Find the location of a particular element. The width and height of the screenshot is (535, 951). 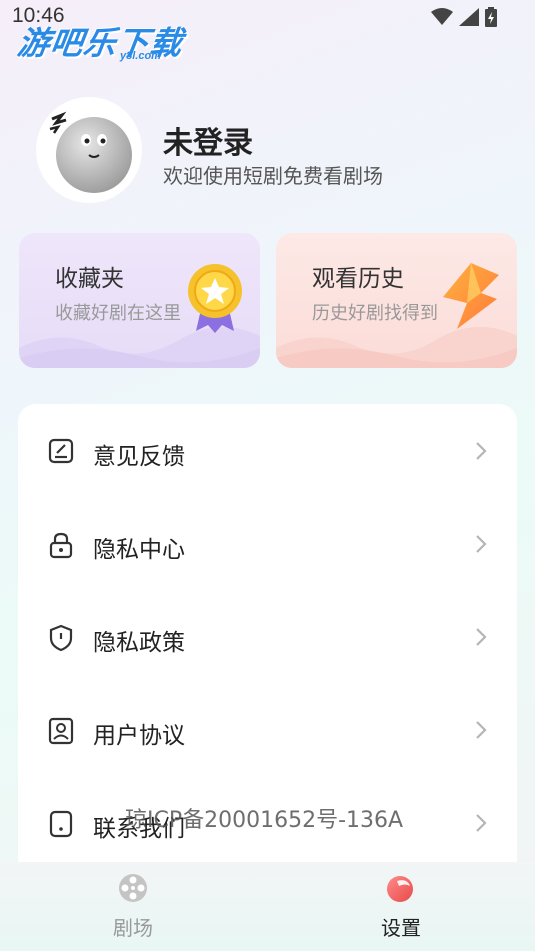

phone-icon is located at coordinates (61, 824).